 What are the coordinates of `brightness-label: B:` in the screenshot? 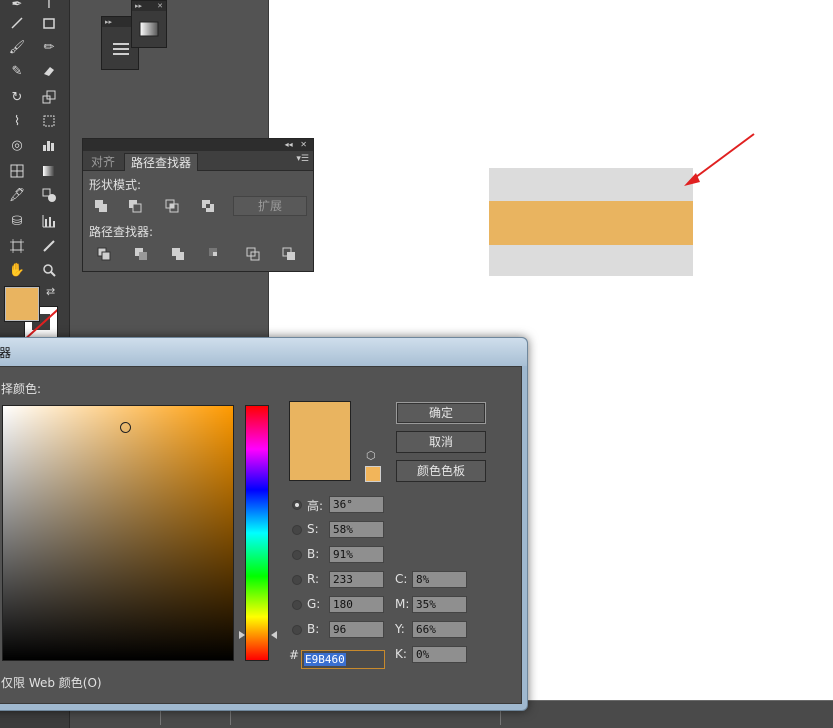 It's located at (313, 554).